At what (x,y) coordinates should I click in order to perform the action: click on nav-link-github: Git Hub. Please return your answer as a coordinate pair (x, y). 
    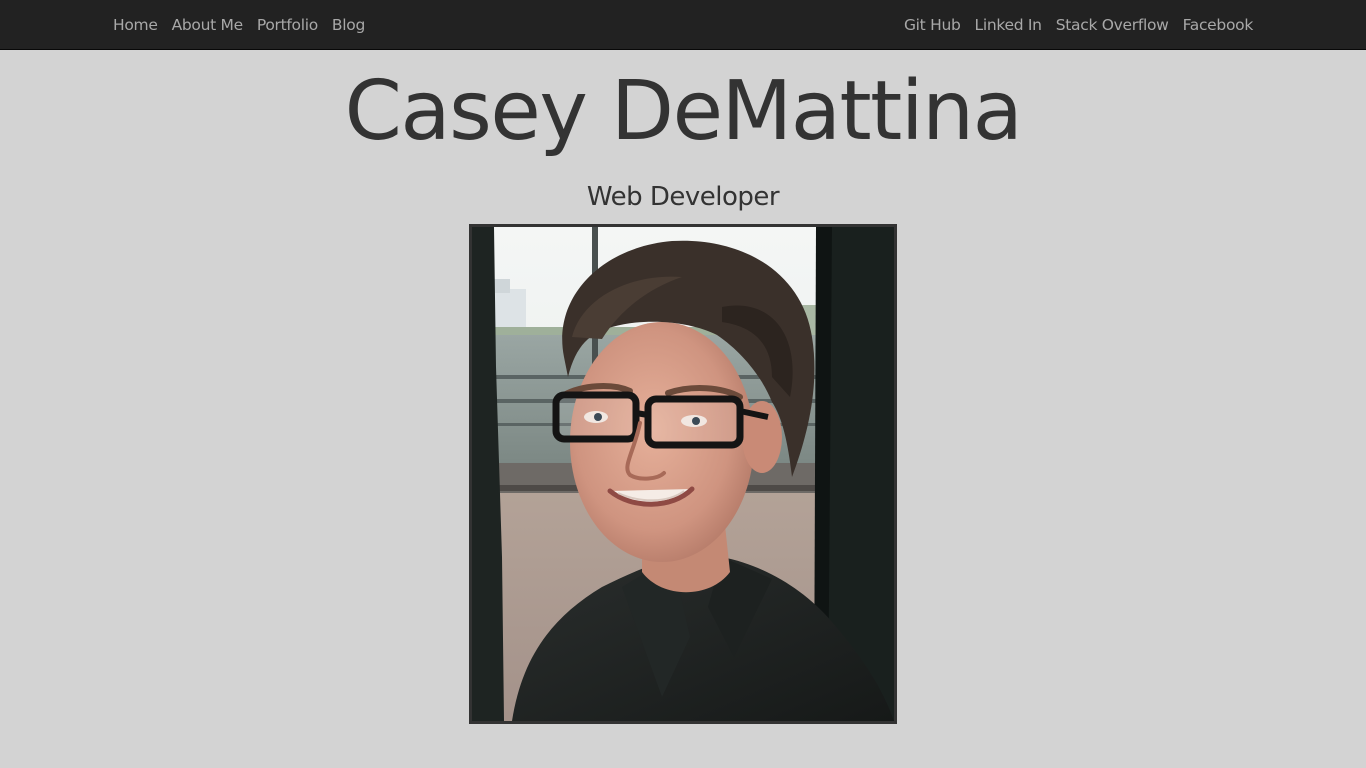
    Looking at the image, I should click on (932, 25).